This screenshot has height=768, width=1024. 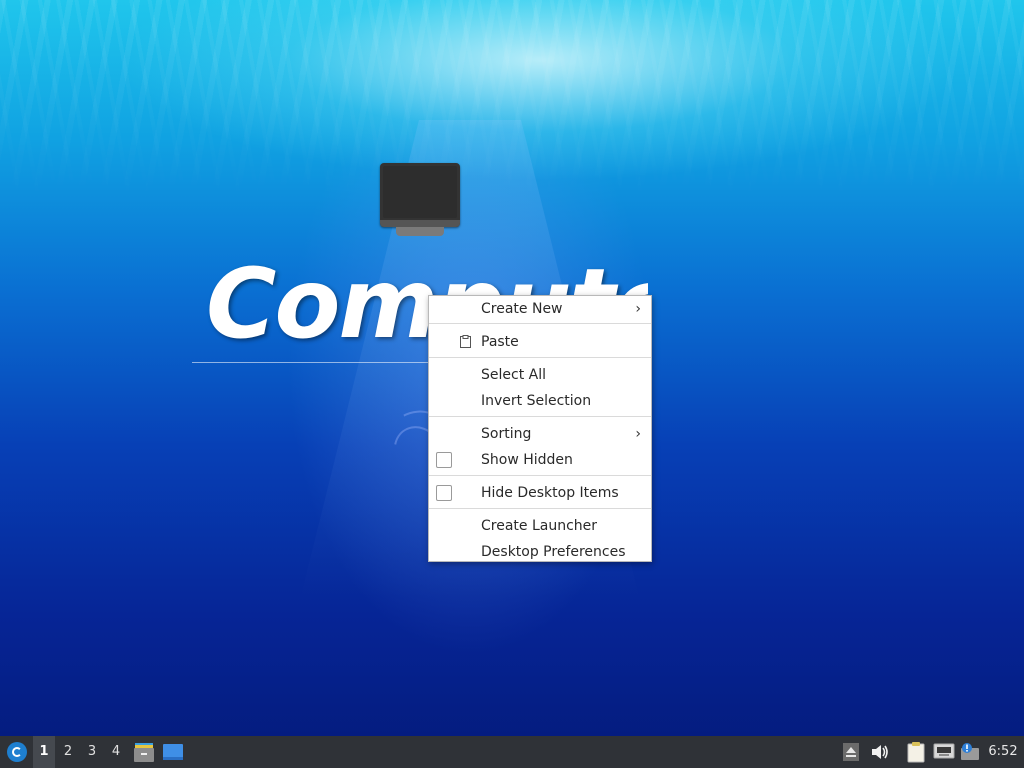 What do you see at coordinates (522, 309) in the screenshot?
I see `menu-item-label: Create New` at bounding box center [522, 309].